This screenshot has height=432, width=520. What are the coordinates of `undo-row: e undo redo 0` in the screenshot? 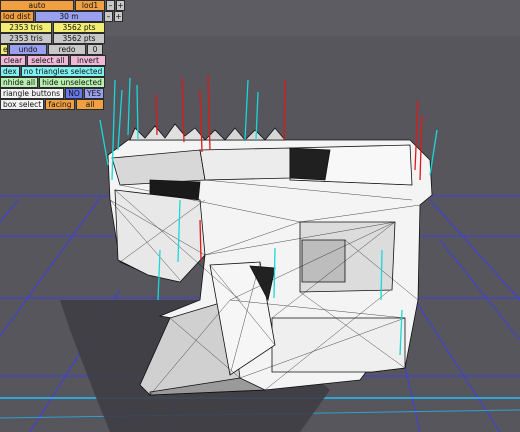 It's located at (67, 49).